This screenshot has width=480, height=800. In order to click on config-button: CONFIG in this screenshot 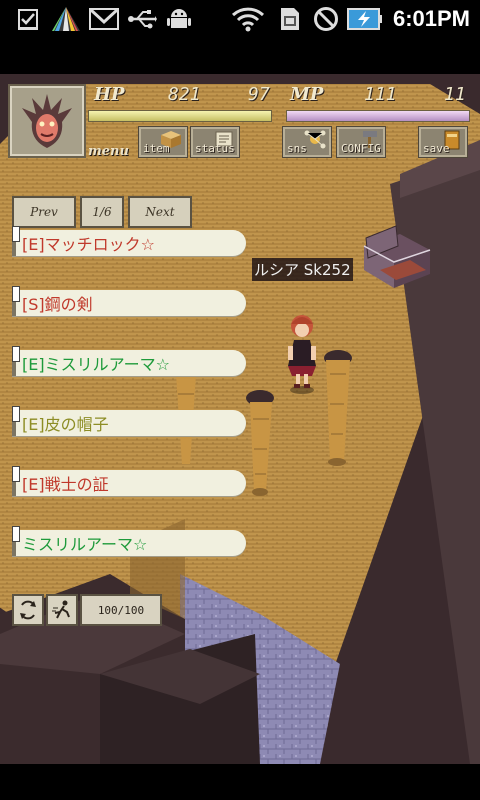, I will do `click(361, 142)`.